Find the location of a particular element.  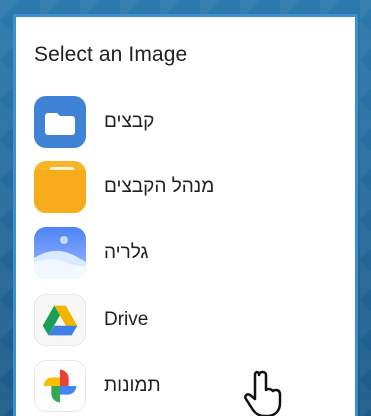

picker-item-file-manager: מנהל הקבצים is located at coordinates (189, 187).